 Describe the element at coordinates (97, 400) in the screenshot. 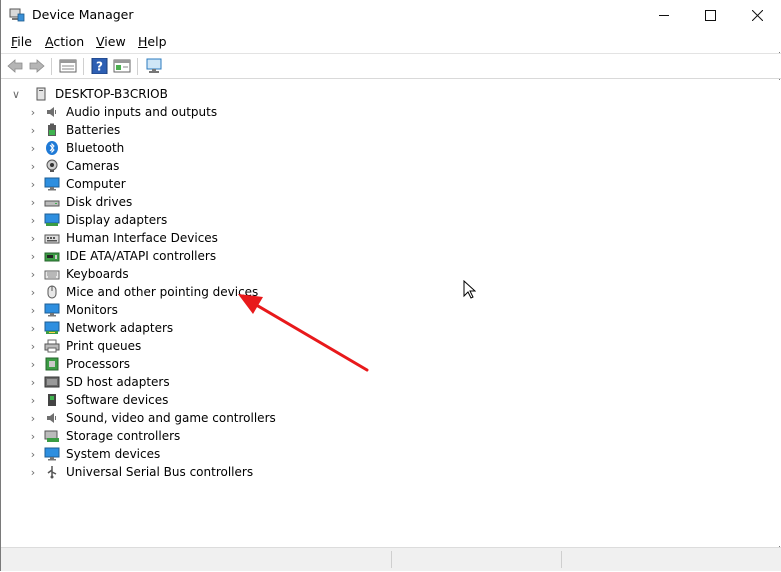

I see `tree-item: › Software devices` at that location.